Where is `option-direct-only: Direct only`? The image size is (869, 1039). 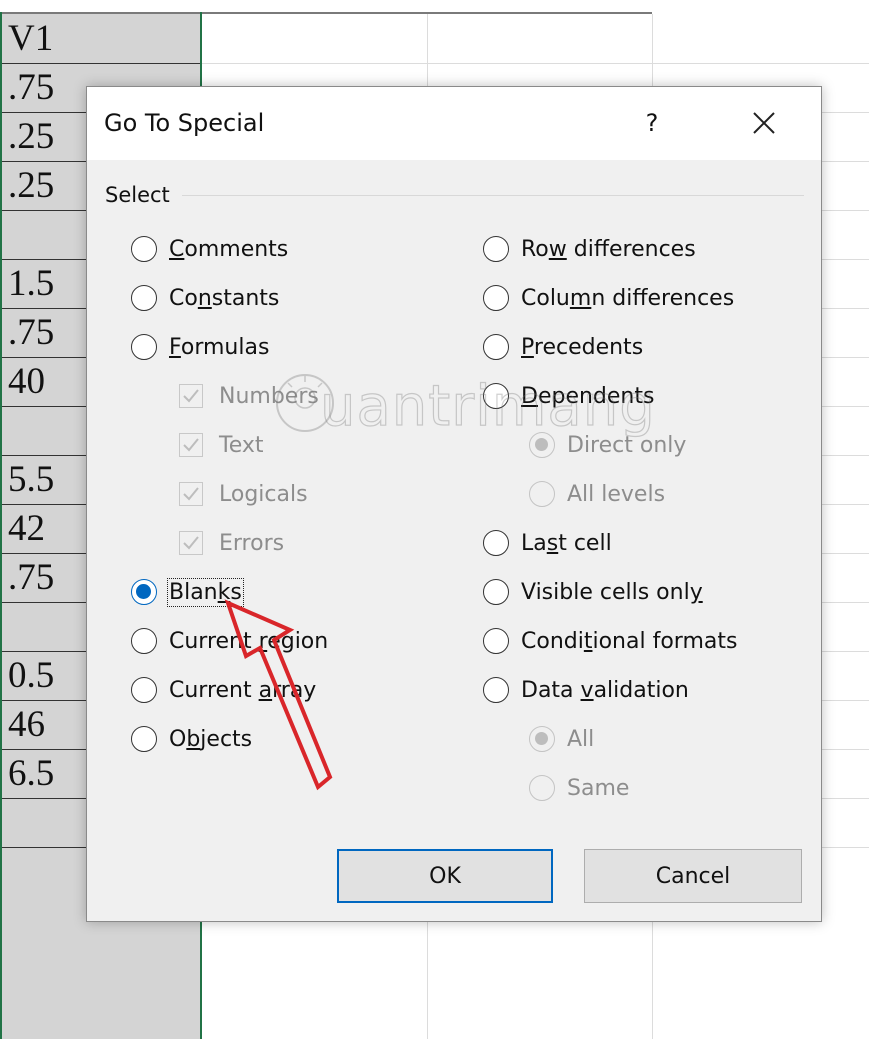 option-direct-only: Direct only is located at coordinates (607, 445).